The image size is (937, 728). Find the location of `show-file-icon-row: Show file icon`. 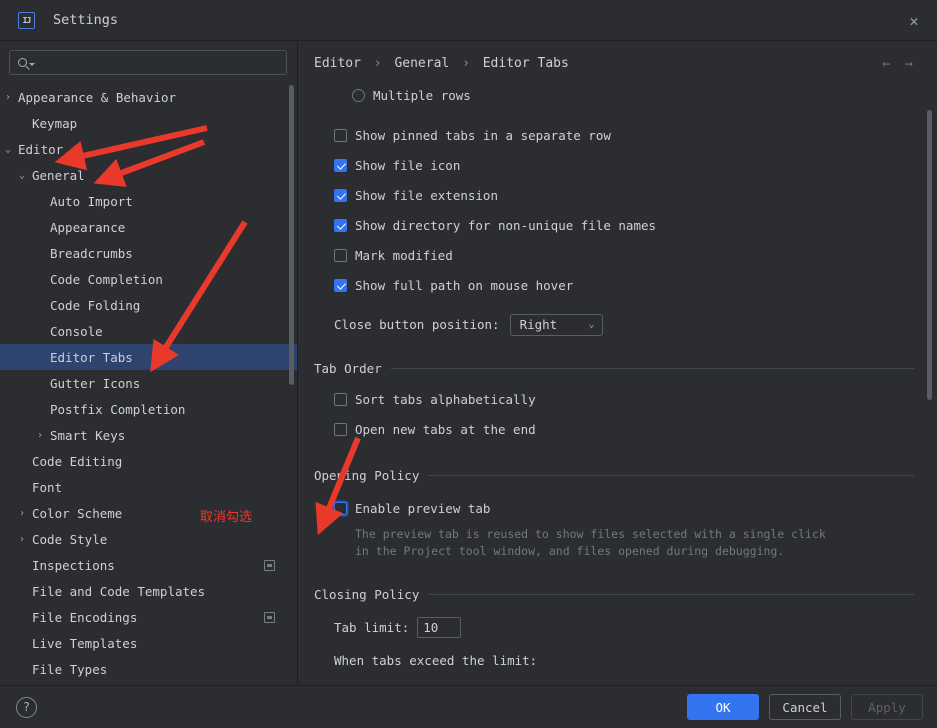

show-file-icon-row: Show file icon is located at coordinates (635, 165).